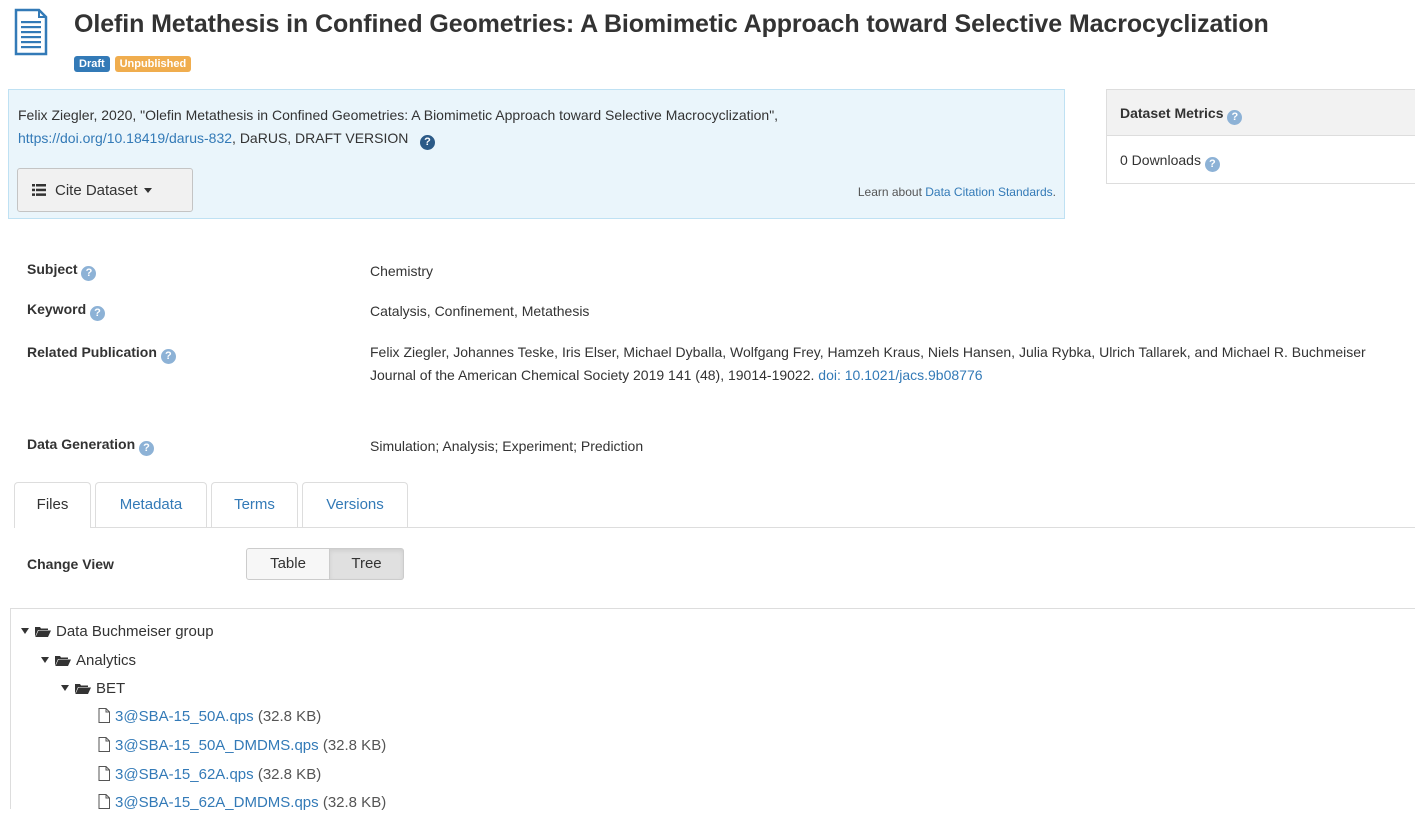 This screenshot has width=1415, height=813. Describe the element at coordinates (1054, 192) in the screenshot. I see `learn-suffix: .` at that location.